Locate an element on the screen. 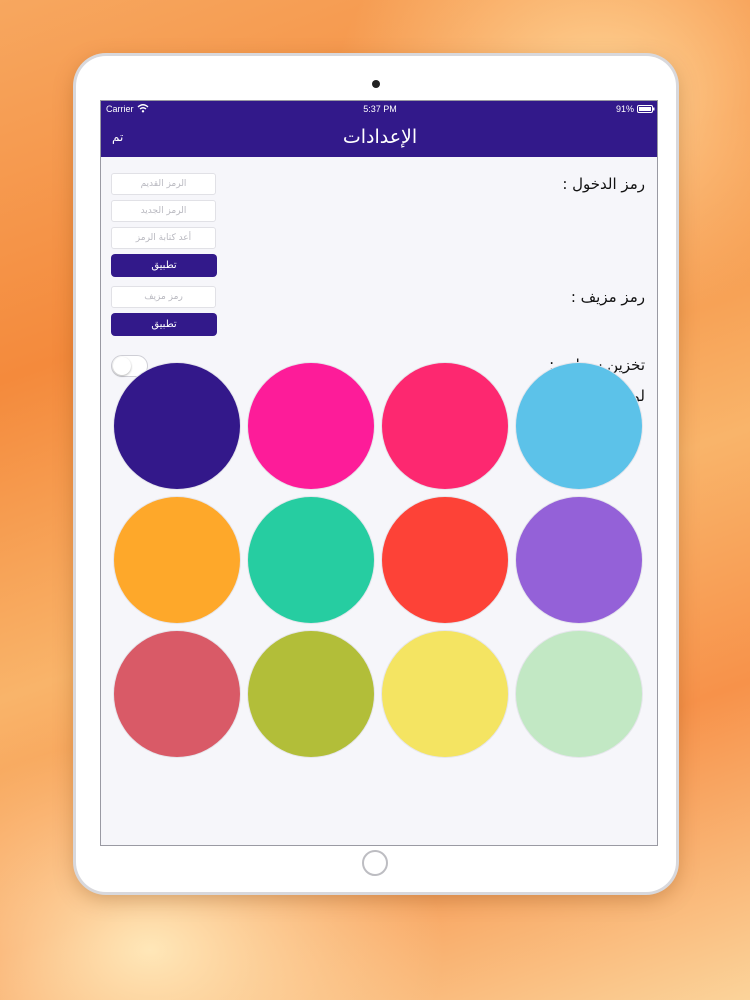 The image size is (750, 1000). new-passcode-field: الرمز الجديد is located at coordinates (163, 211).